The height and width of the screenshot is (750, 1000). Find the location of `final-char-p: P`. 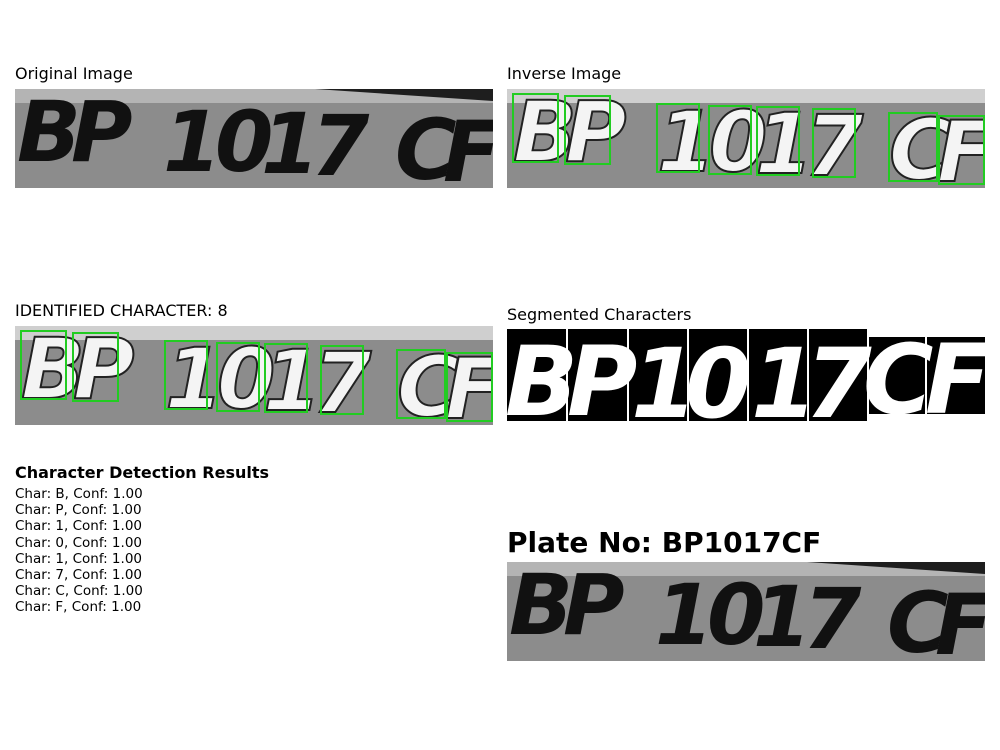

final-char-p: P is located at coordinates (594, 608).